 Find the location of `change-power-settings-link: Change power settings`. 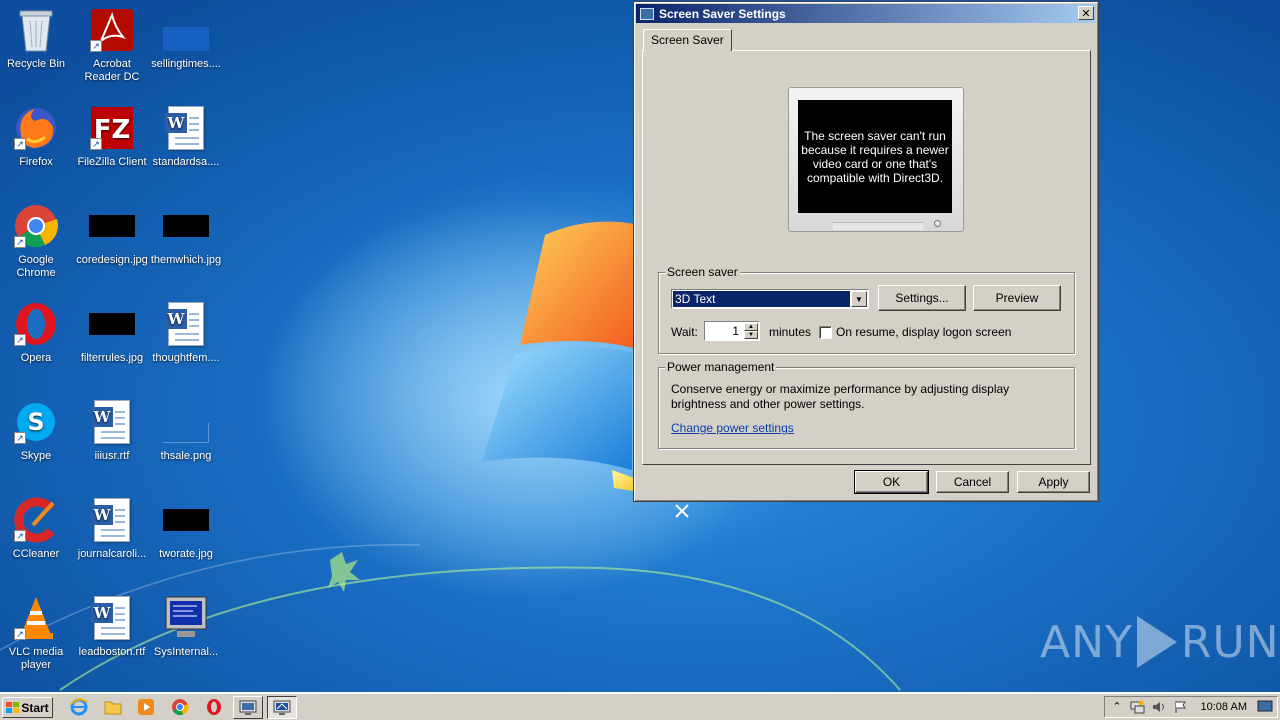

change-power-settings-link: Change power settings is located at coordinates (732, 428).